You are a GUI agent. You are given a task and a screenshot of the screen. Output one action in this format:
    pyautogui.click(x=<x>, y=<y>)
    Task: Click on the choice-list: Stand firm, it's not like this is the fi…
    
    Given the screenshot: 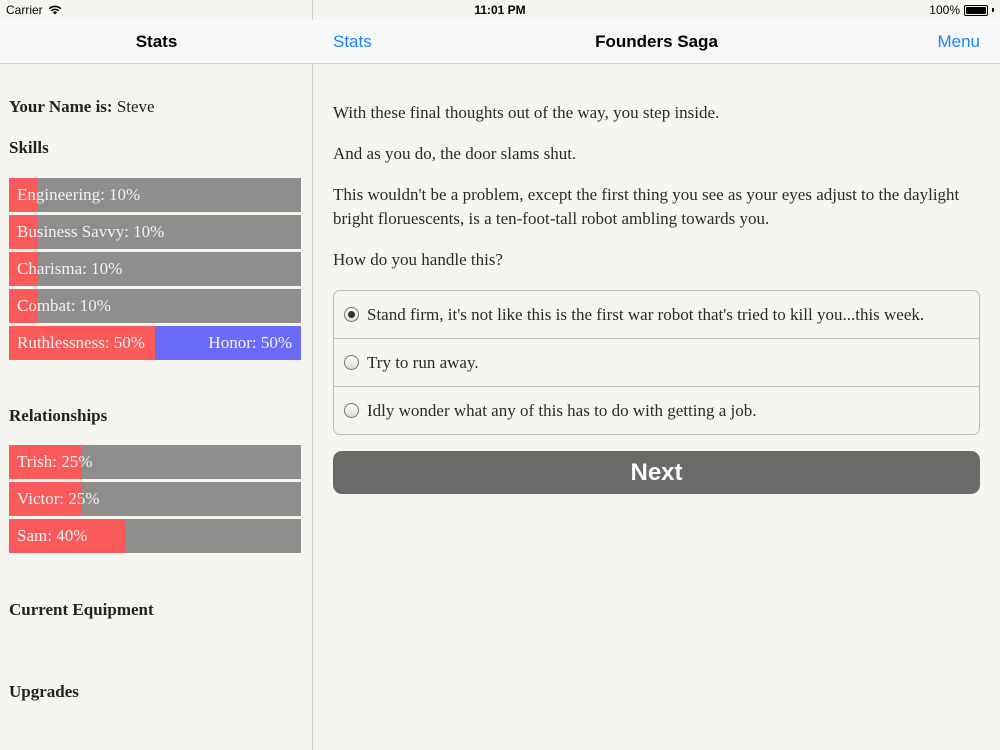 What is the action you would take?
    pyautogui.click(x=656, y=362)
    